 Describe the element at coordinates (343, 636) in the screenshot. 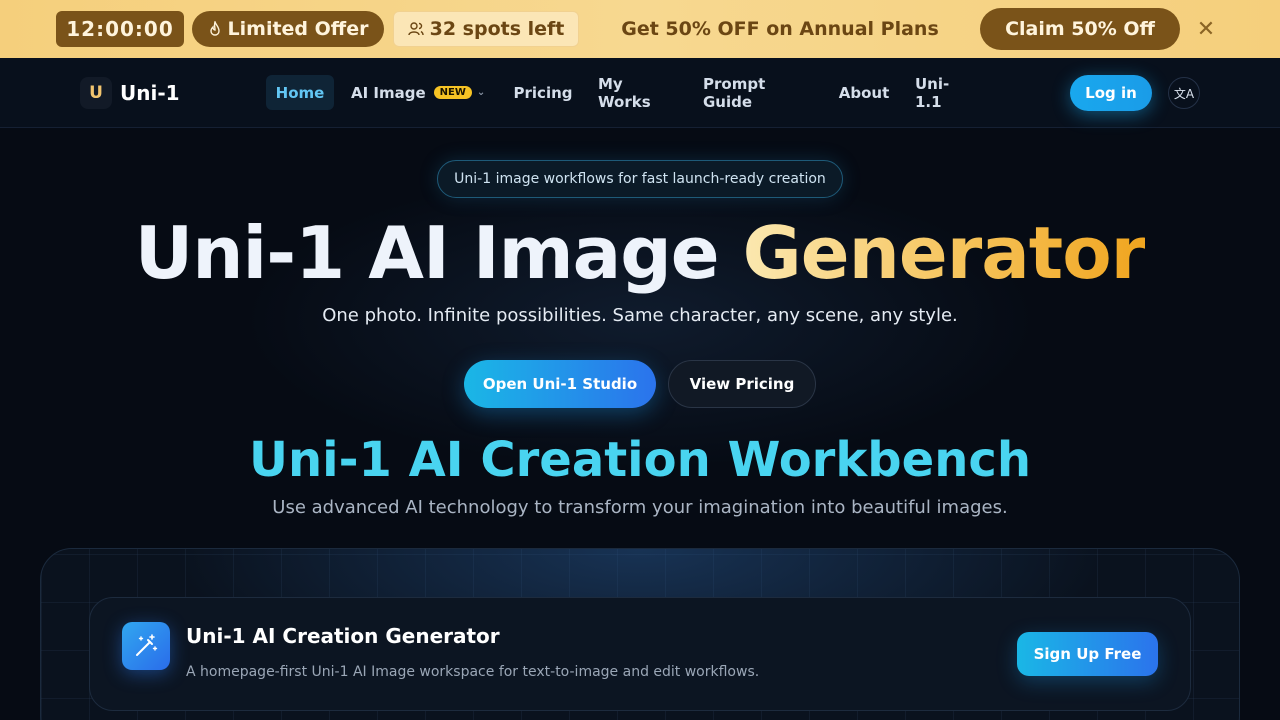

I see `card-title: Uni-1 AI Creation Generator` at that location.